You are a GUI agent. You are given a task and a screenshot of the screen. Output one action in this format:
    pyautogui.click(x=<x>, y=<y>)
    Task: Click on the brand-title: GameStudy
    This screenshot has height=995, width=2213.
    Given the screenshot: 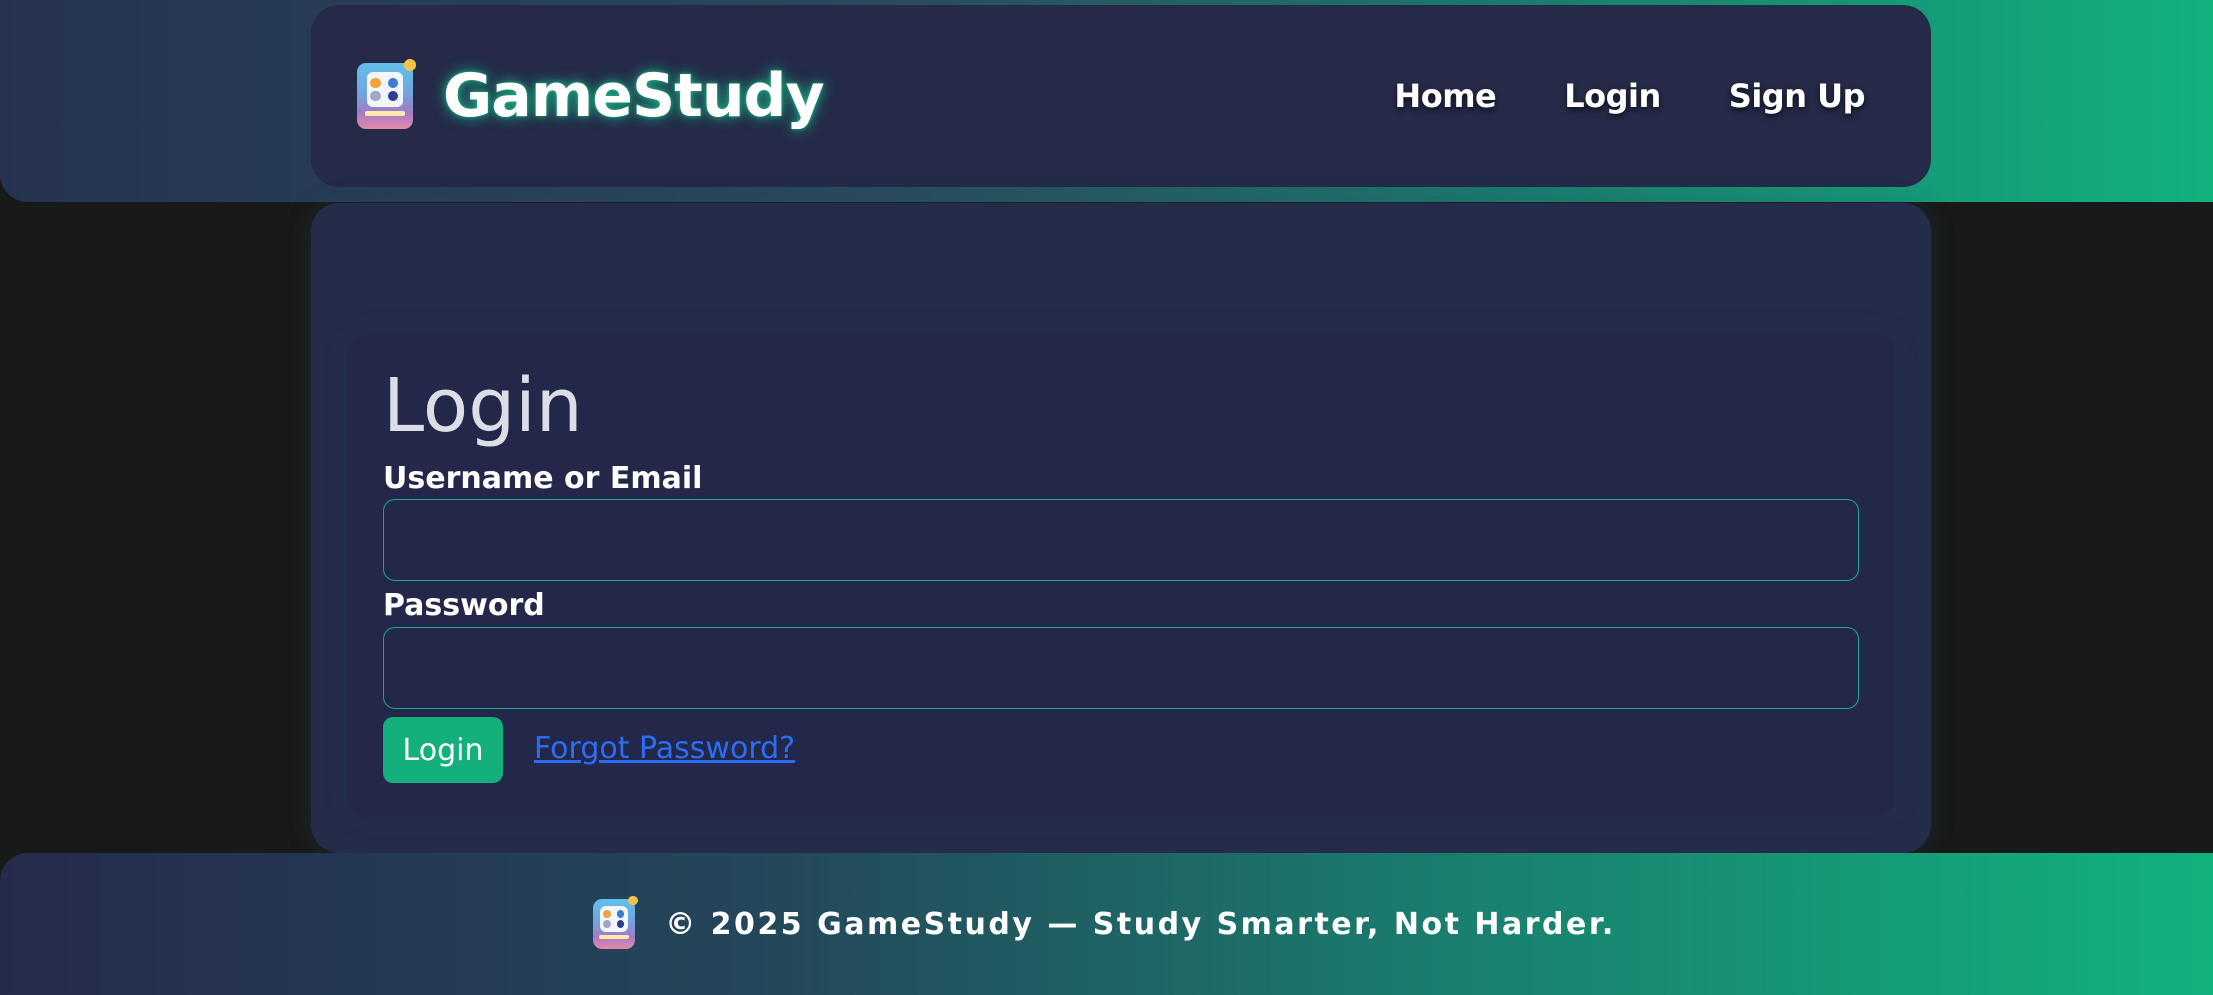 What is the action you would take?
    pyautogui.click(x=634, y=96)
    